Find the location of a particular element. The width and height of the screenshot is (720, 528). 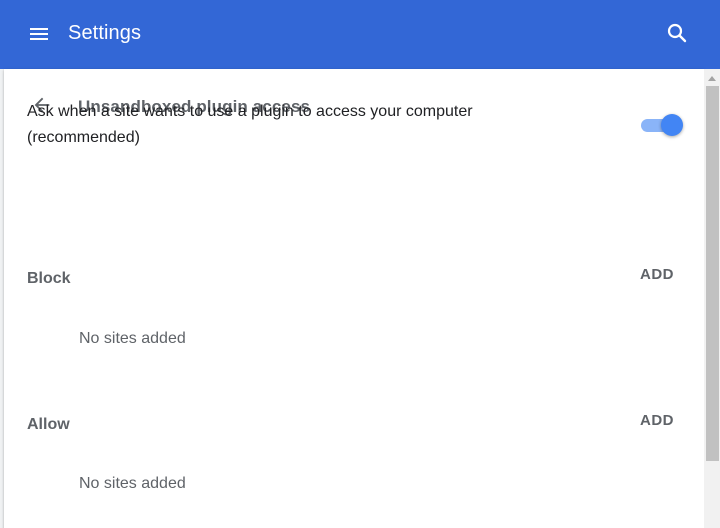

block-empty-text: No sites added is located at coordinates (132, 338).